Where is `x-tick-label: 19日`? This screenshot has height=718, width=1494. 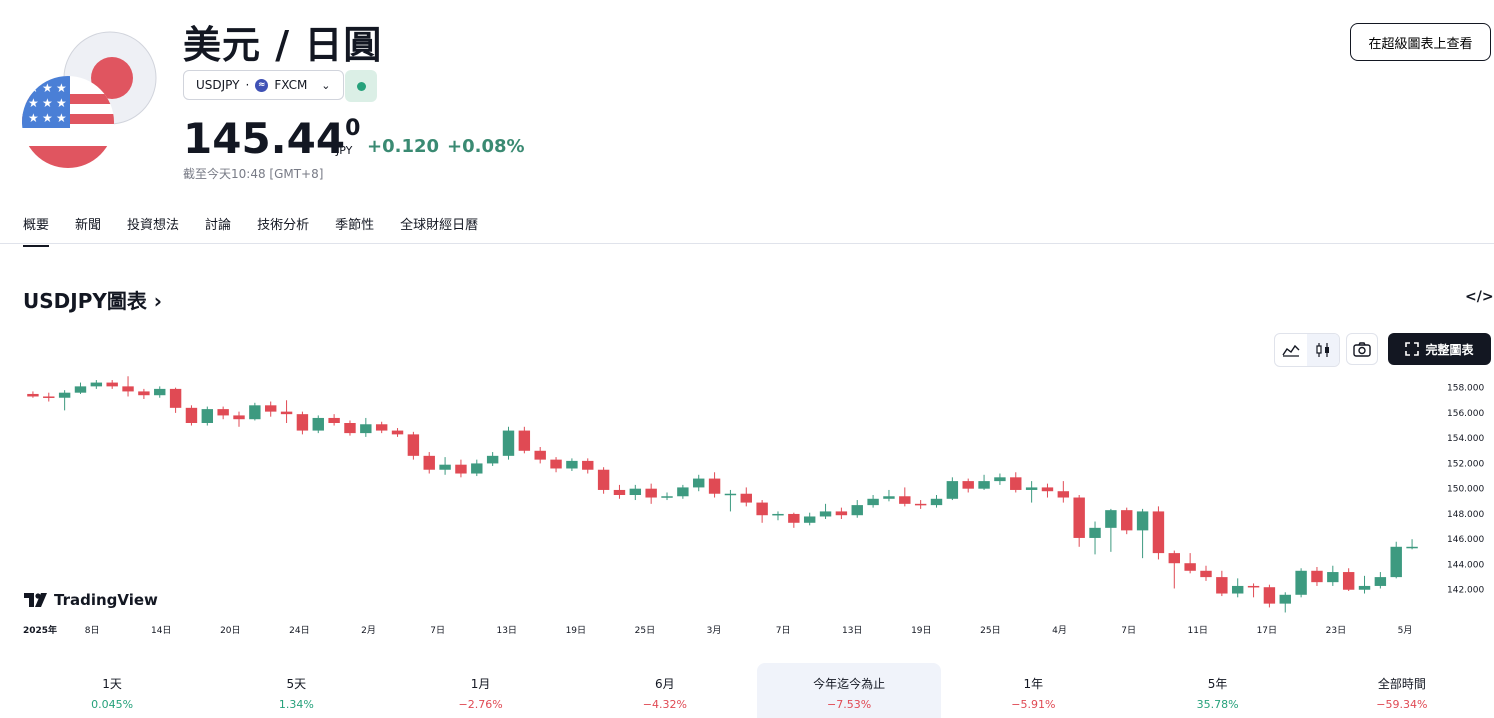
x-tick-label: 19日 is located at coordinates (921, 630).